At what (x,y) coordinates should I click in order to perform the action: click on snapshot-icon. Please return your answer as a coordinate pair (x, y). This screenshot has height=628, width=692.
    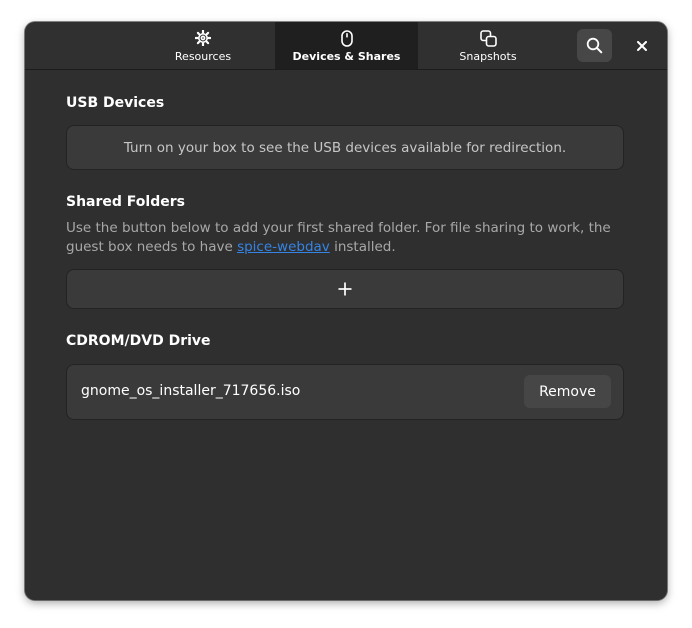
    Looking at the image, I should click on (488, 38).